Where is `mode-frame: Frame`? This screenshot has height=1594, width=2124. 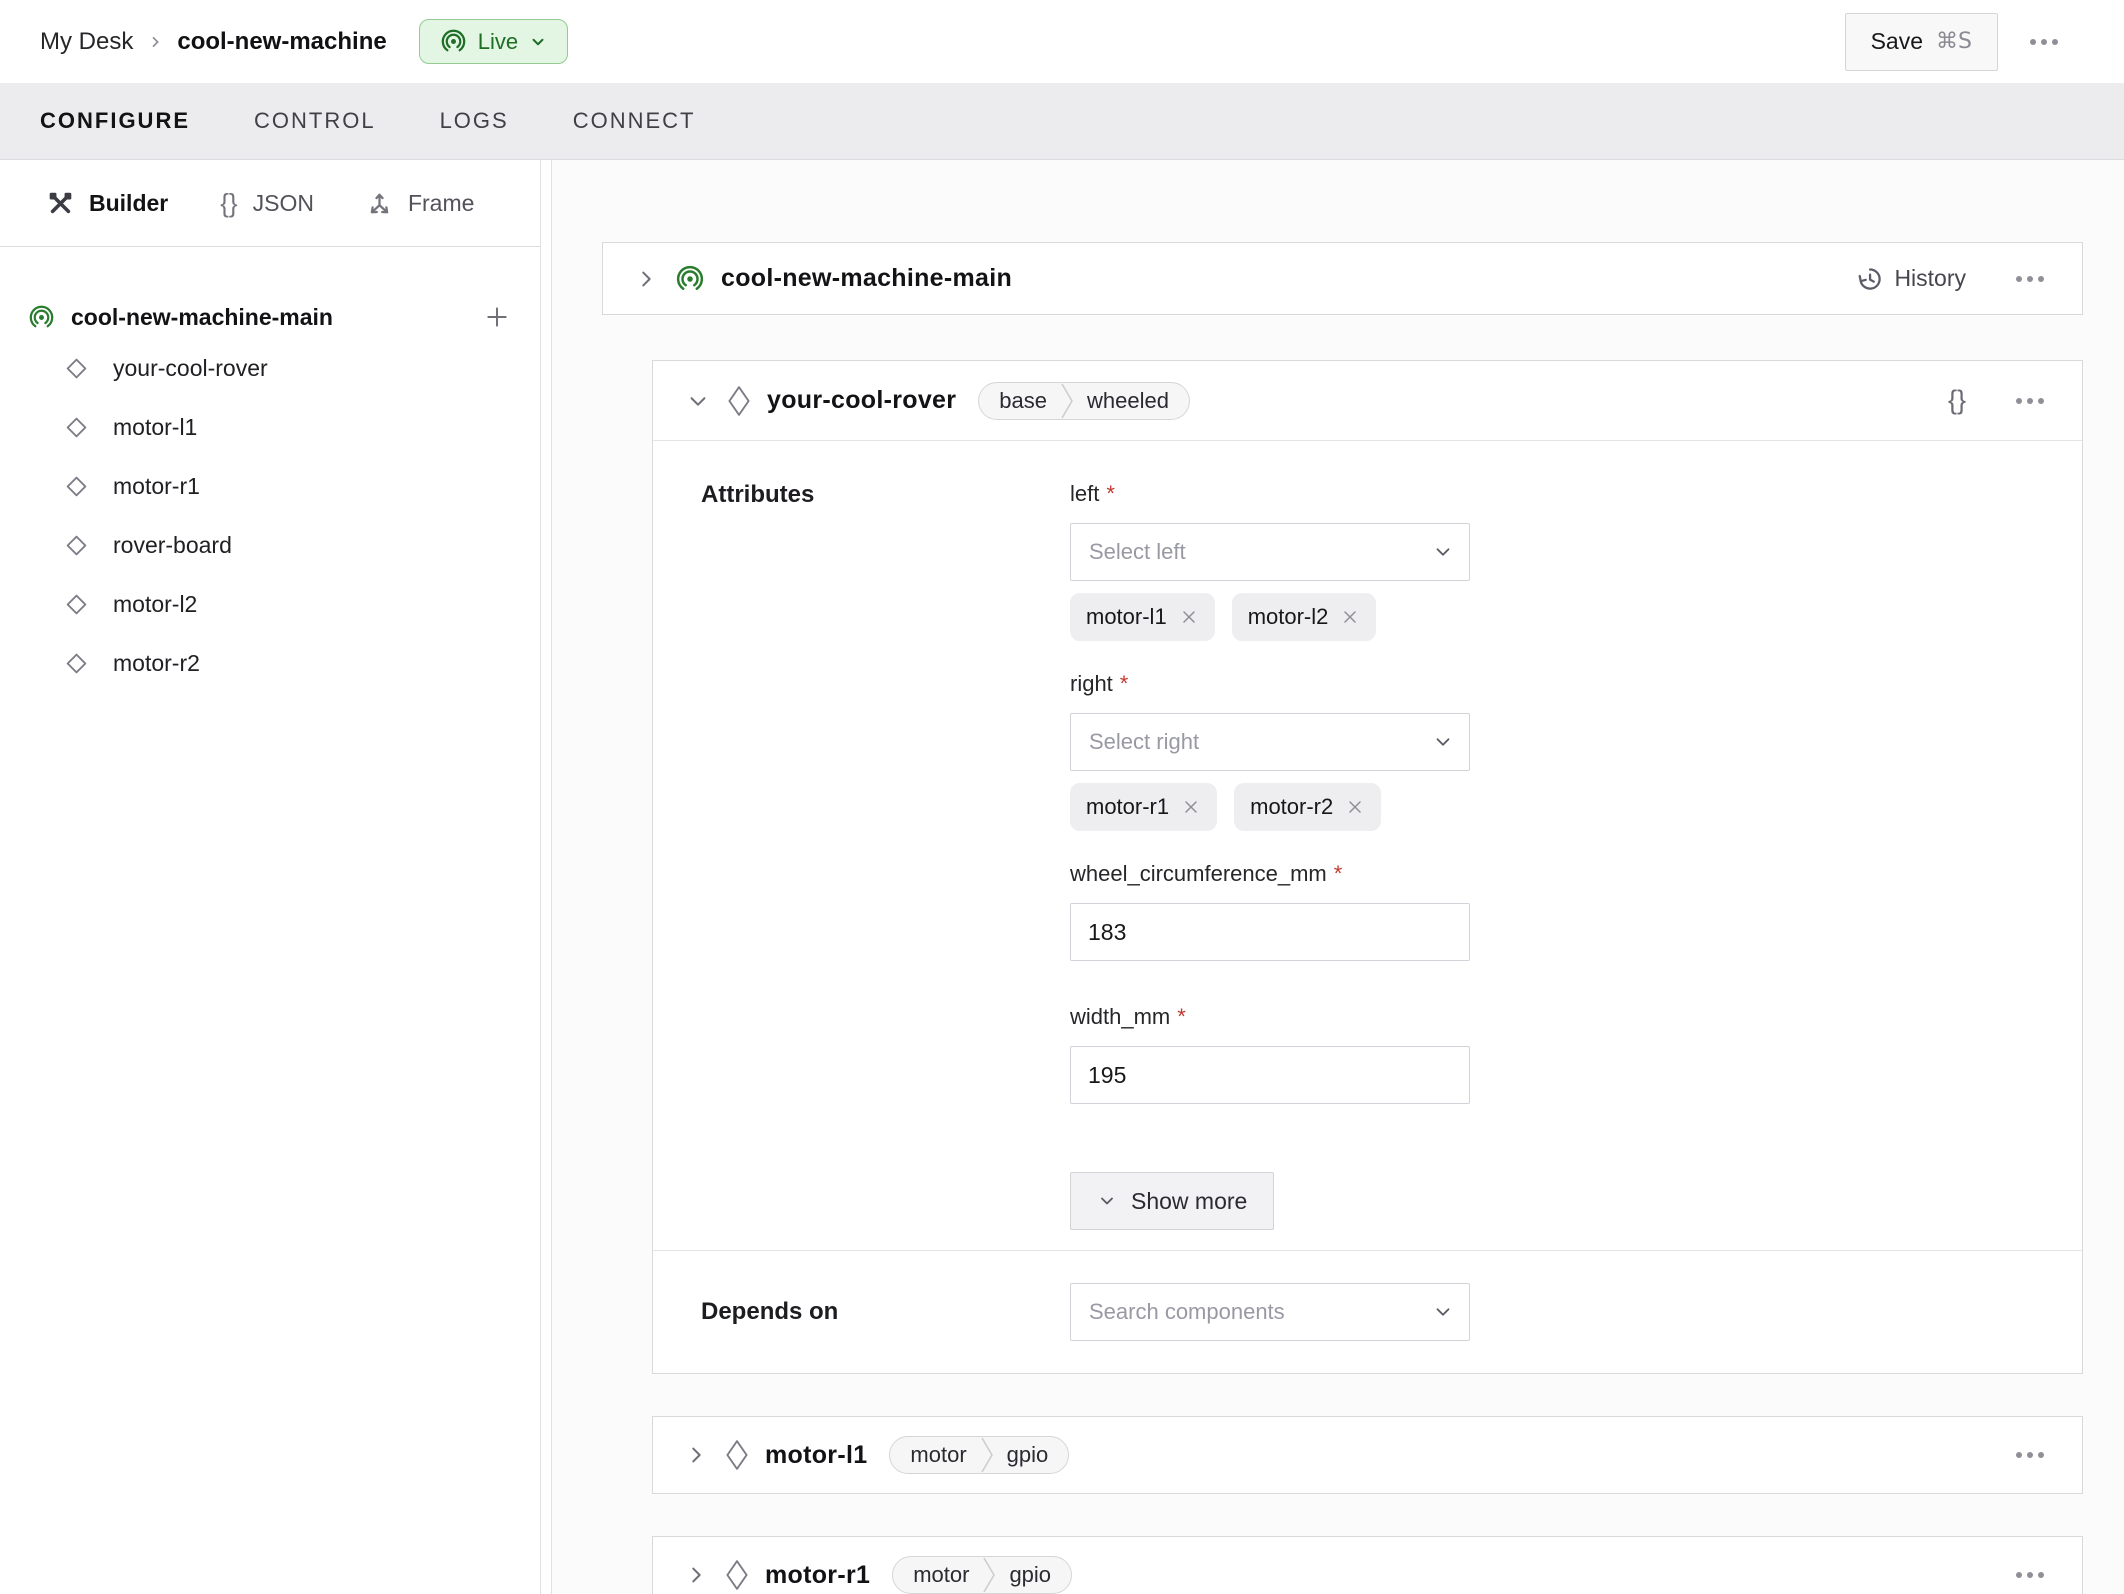 mode-frame: Frame is located at coordinates (420, 203).